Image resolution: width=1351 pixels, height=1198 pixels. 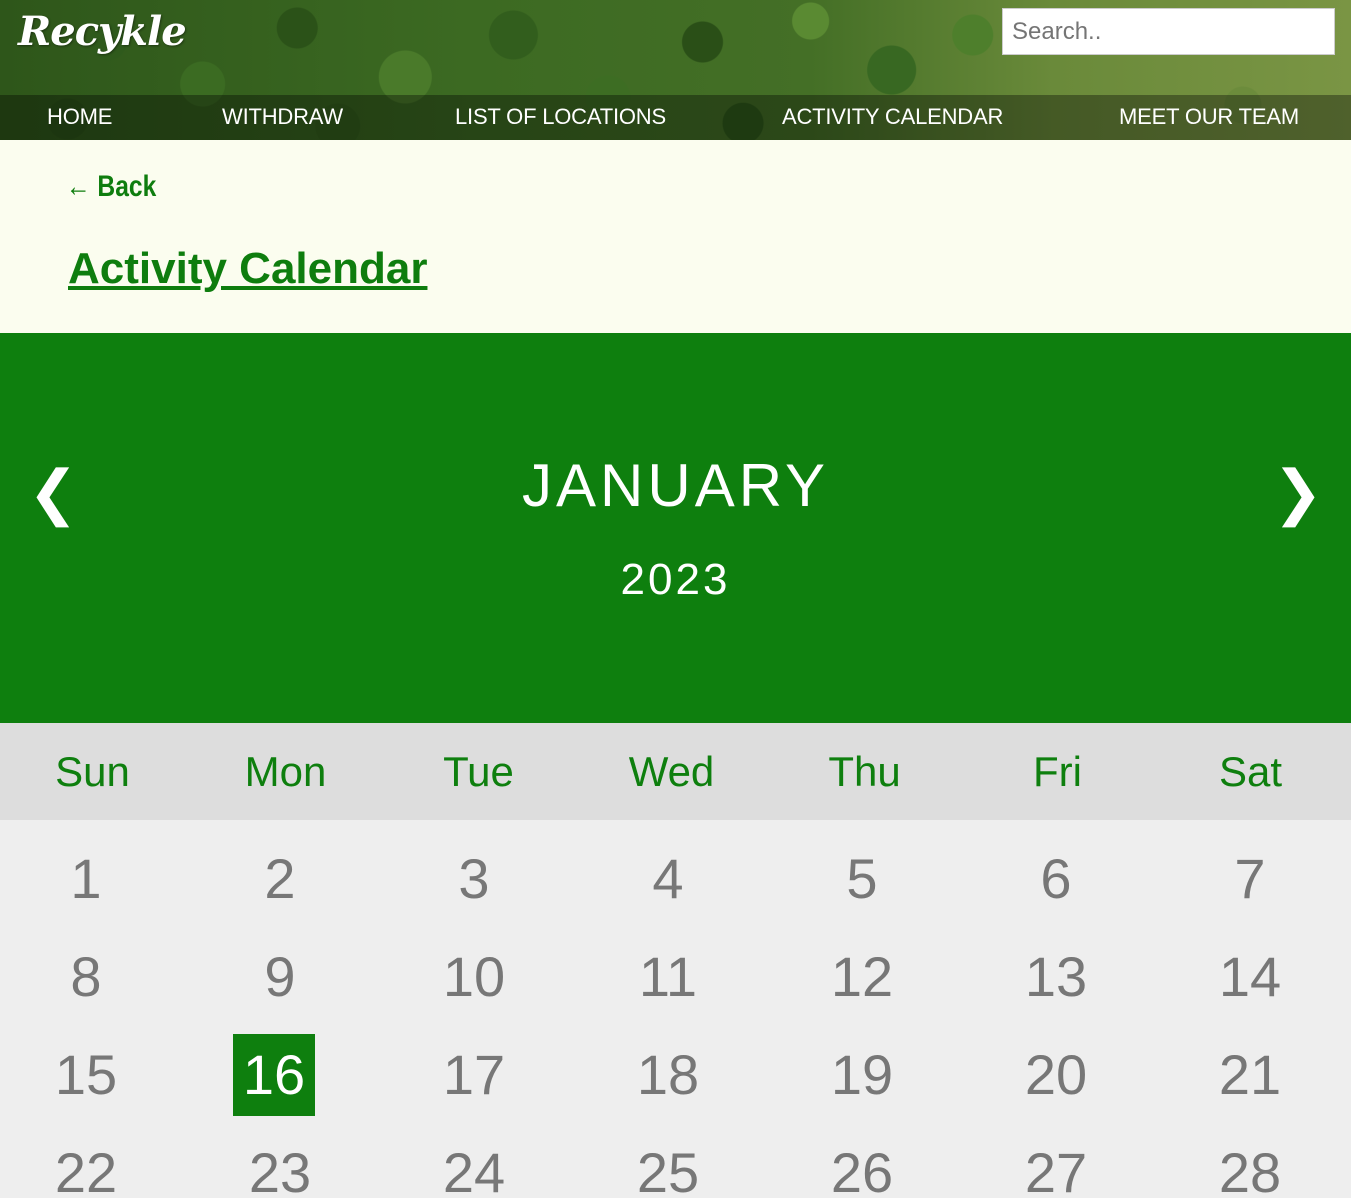 I want to click on day-cell: 23, so click(x=280, y=1165).